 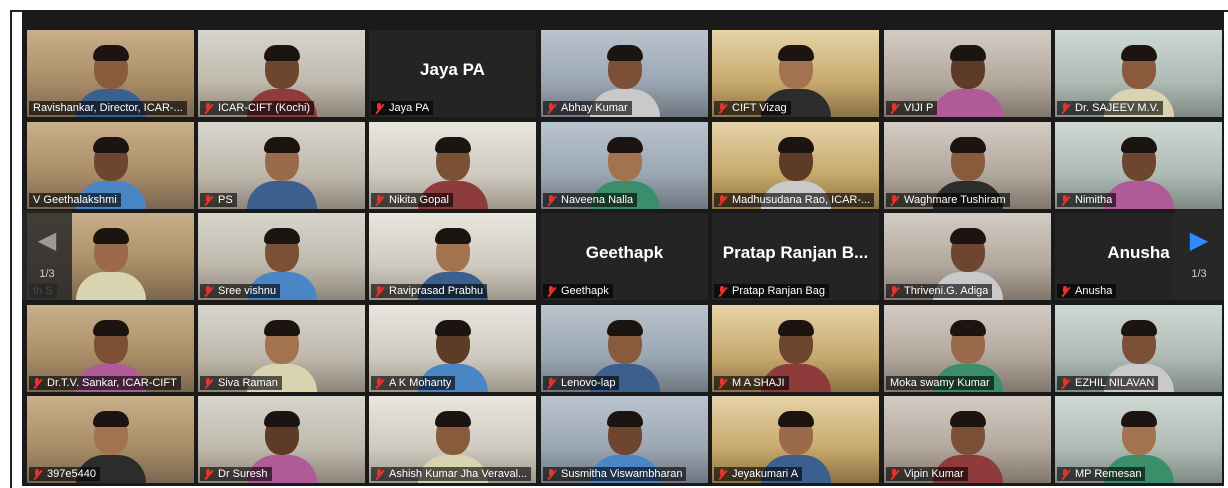 What do you see at coordinates (1138, 73) in the screenshot?
I see `participant-tile: Dr. SAJEEV M.V.` at bounding box center [1138, 73].